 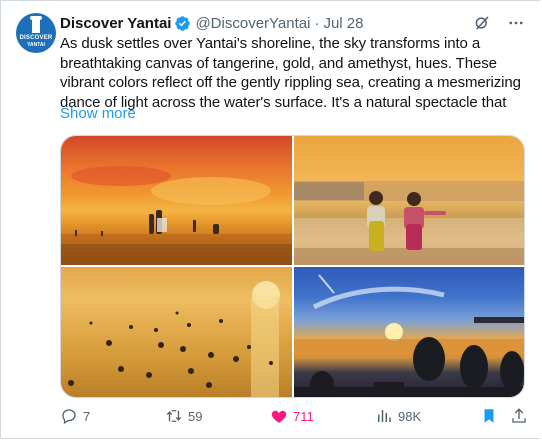 What do you see at coordinates (516, 23) in the screenshot?
I see `more-icon` at bounding box center [516, 23].